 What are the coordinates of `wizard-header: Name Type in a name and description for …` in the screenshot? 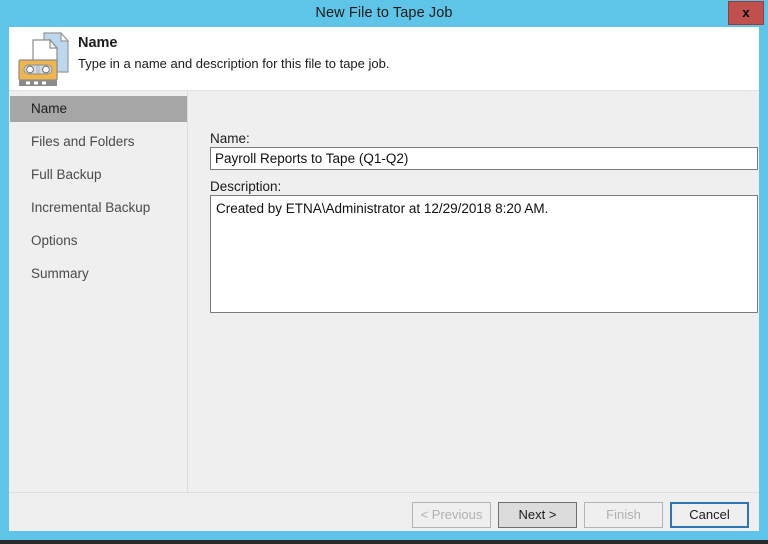 It's located at (384, 59).